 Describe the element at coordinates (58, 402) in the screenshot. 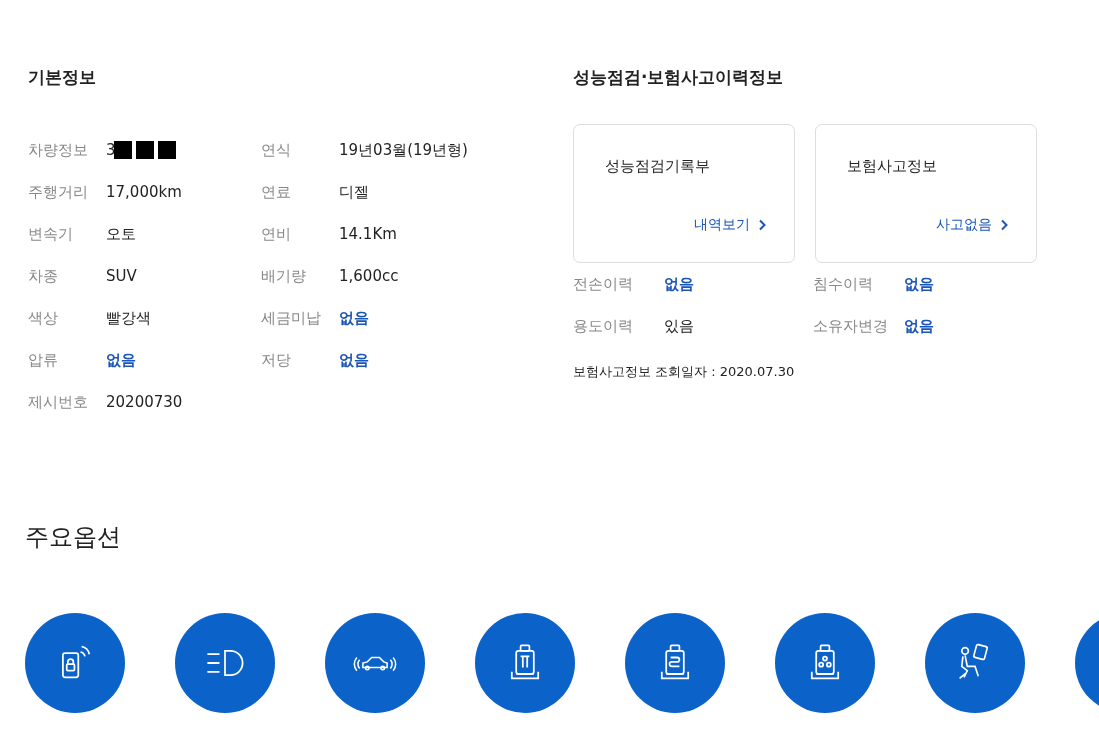

I see `field-label: 제시번호` at that location.